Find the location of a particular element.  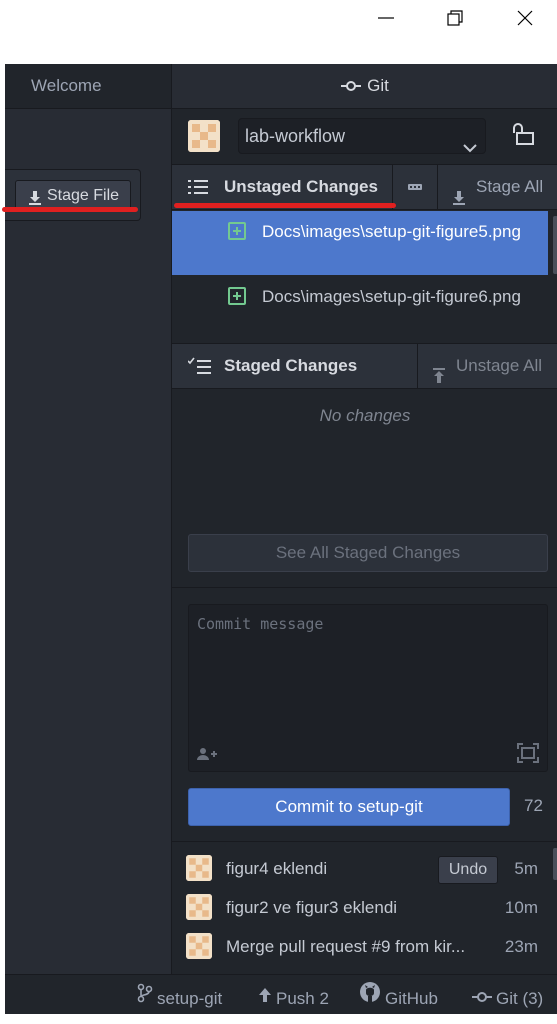

unstaged-file-item: Docs\images\setup-git-figure6.png is located at coordinates (360, 308).